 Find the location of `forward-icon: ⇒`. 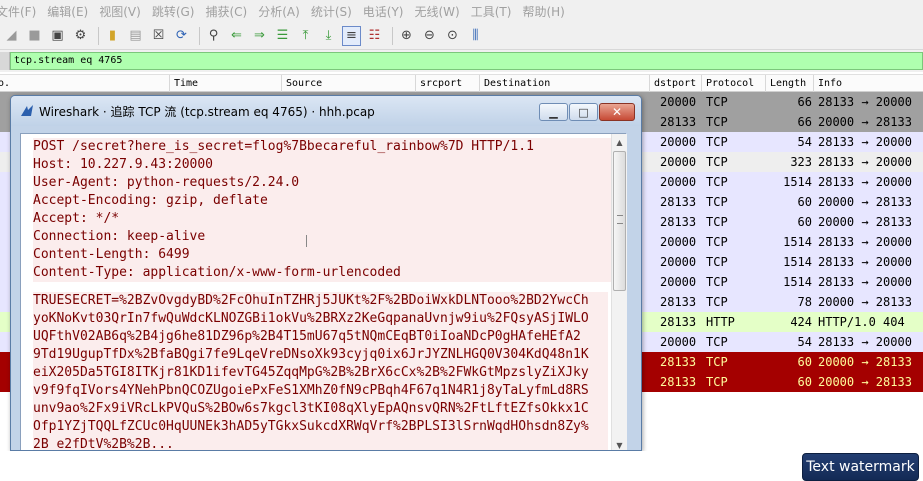

forward-icon: ⇒ is located at coordinates (259, 36).